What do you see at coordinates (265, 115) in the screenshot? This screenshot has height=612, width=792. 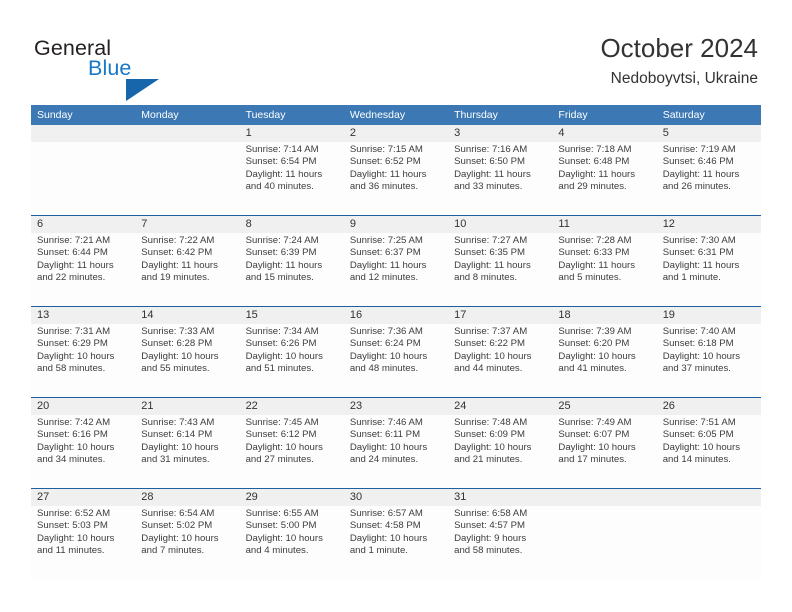 I see `day-of-week-tuesday: Tuesday` at bounding box center [265, 115].